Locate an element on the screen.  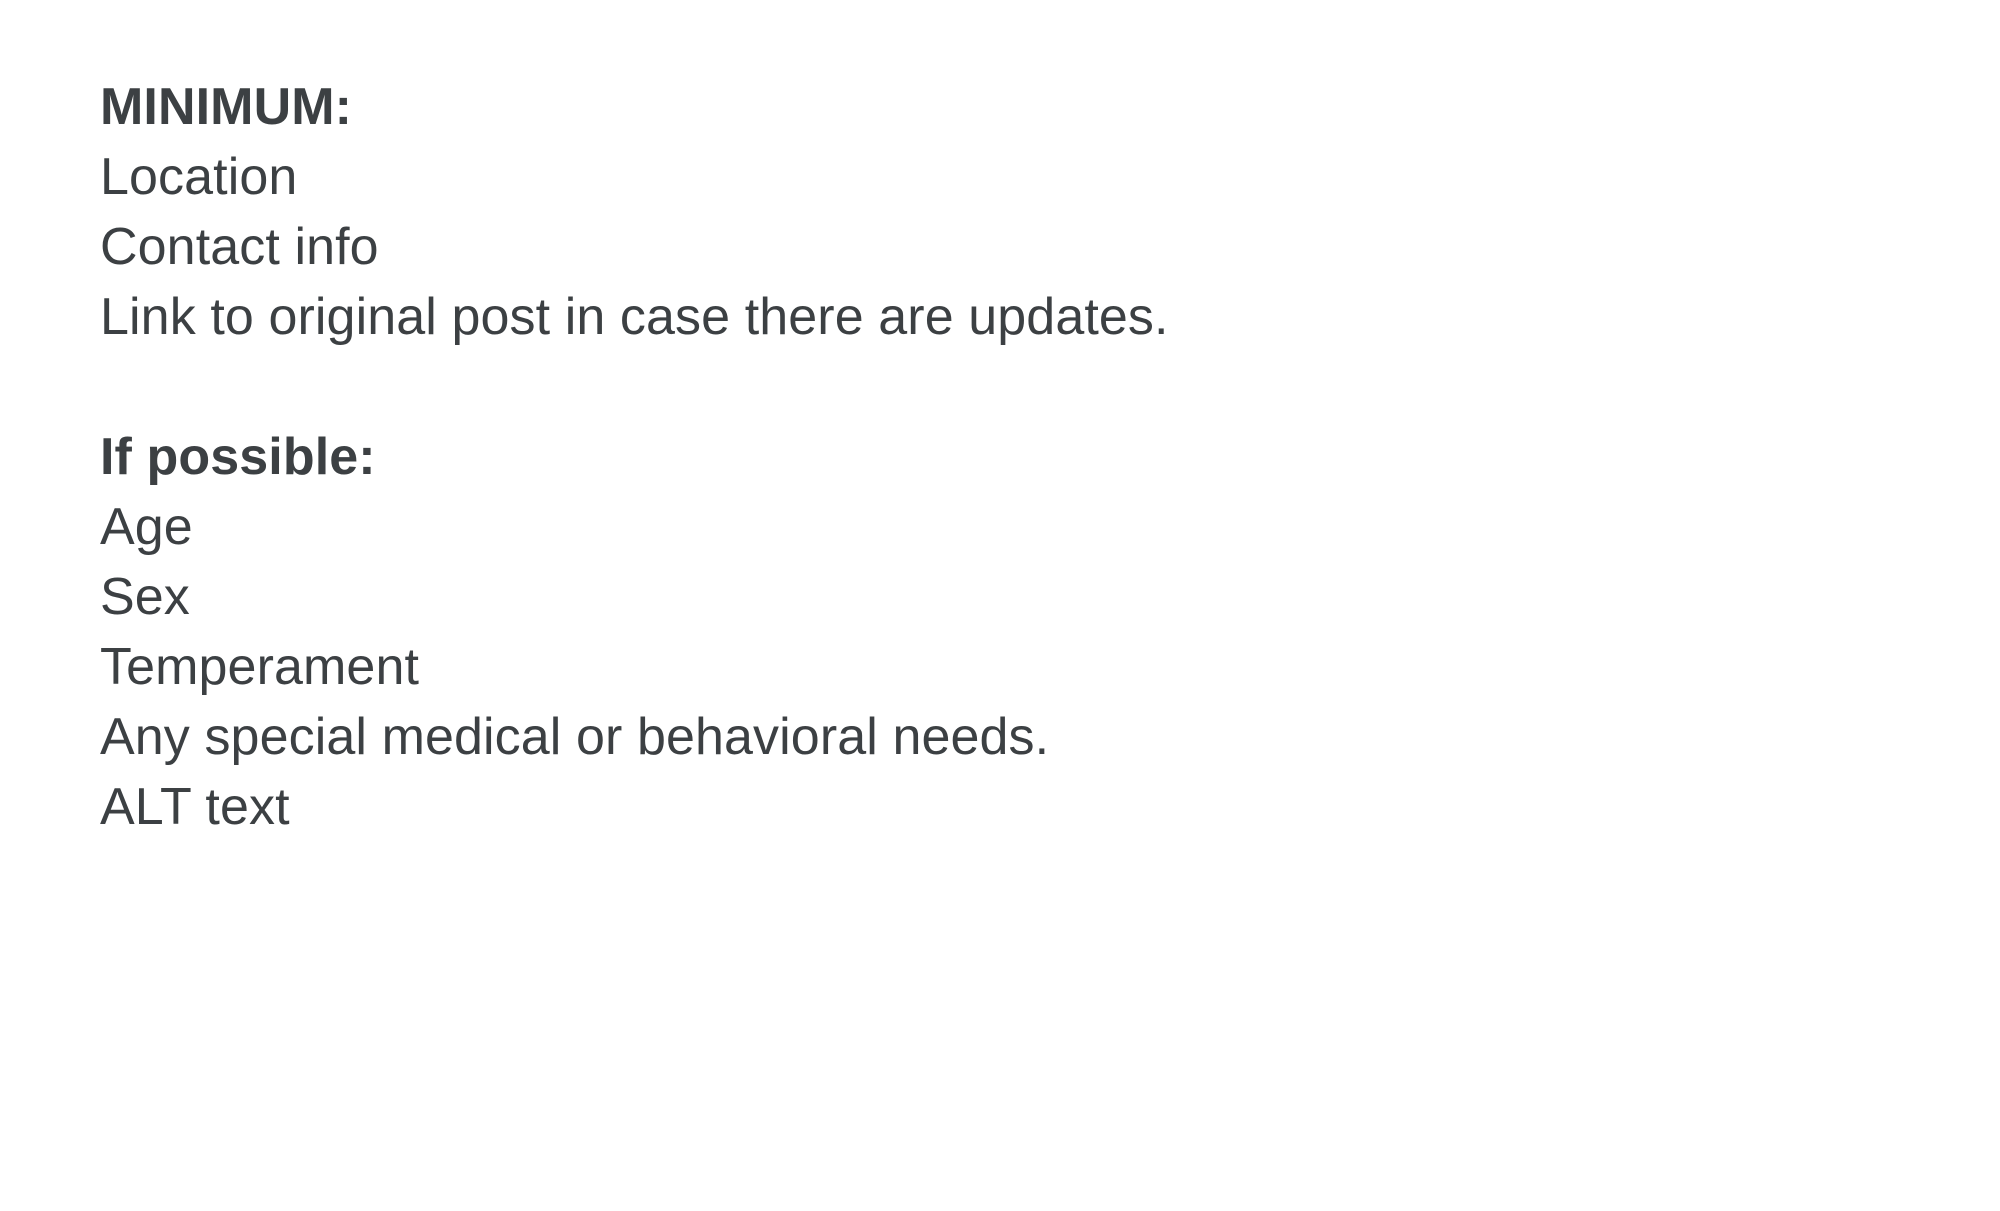
requirement-line-alt-text: ALT text is located at coordinates (195, 807).